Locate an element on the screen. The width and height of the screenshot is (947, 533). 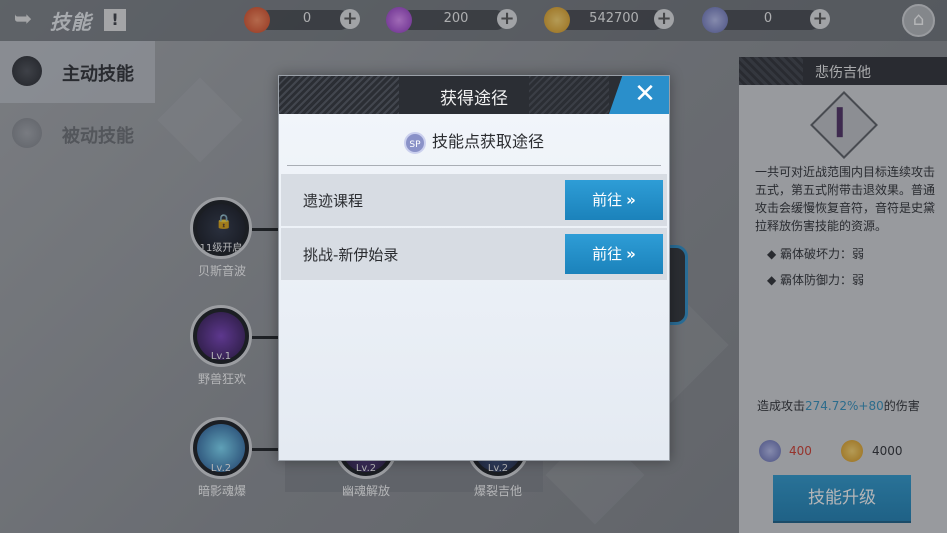
section-title: SP 技能点获取途径 is located at coordinates (474, 141).